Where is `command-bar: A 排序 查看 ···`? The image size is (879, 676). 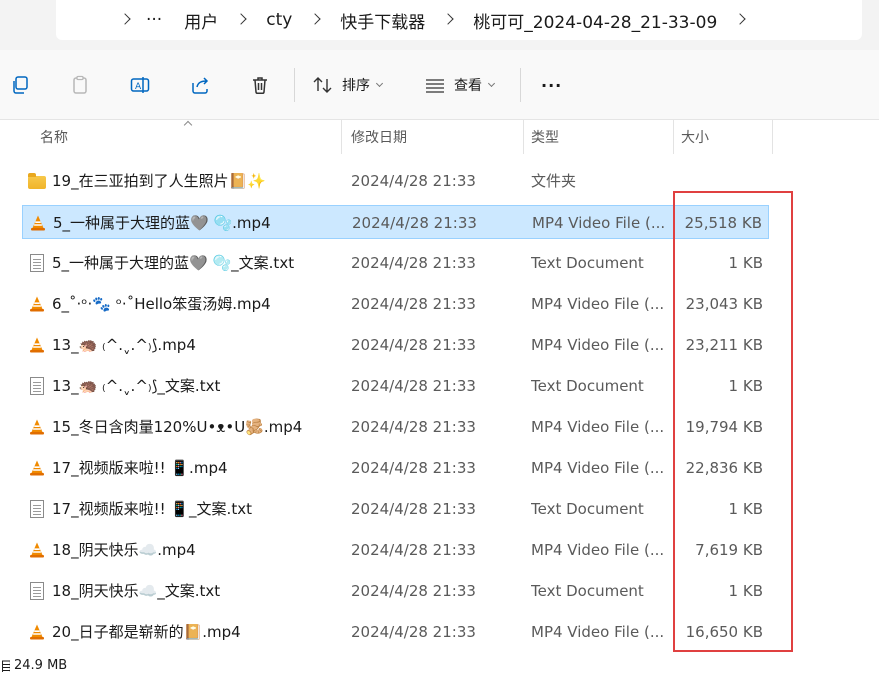
command-bar: A 排序 查看 ··· is located at coordinates (439, 85).